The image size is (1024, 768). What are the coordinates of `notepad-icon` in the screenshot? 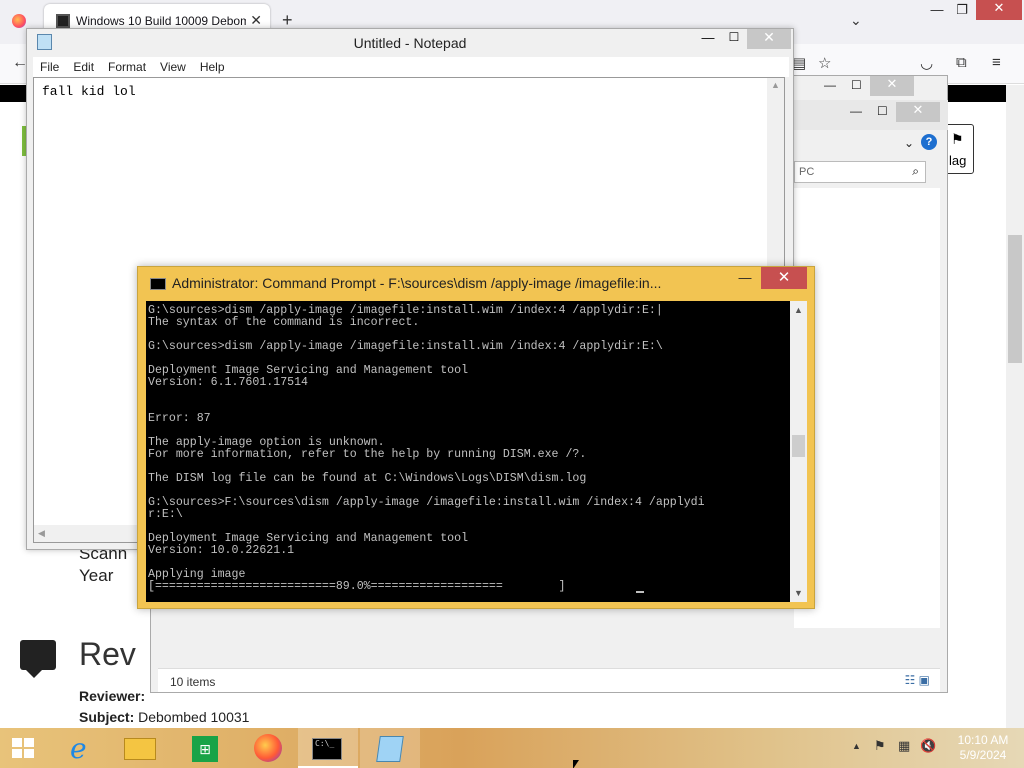 It's located at (390, 749).